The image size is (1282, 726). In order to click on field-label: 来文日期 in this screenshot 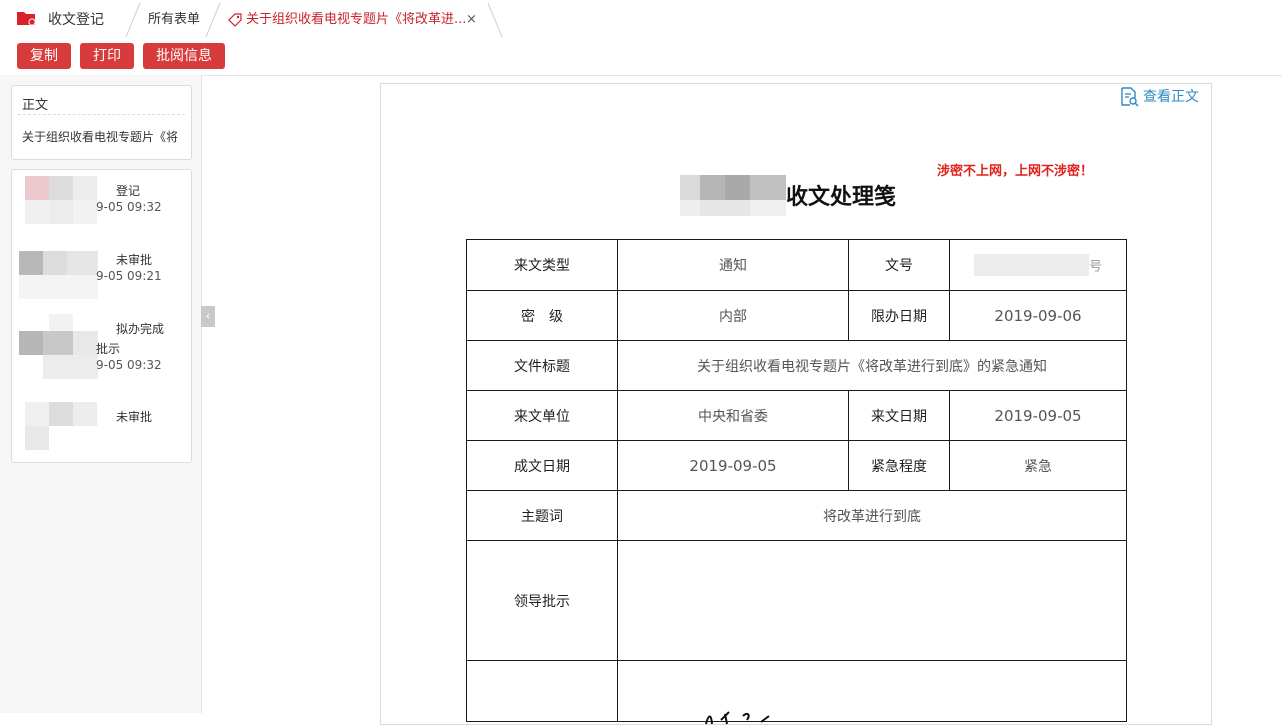, I will do `click(899, 415)`.